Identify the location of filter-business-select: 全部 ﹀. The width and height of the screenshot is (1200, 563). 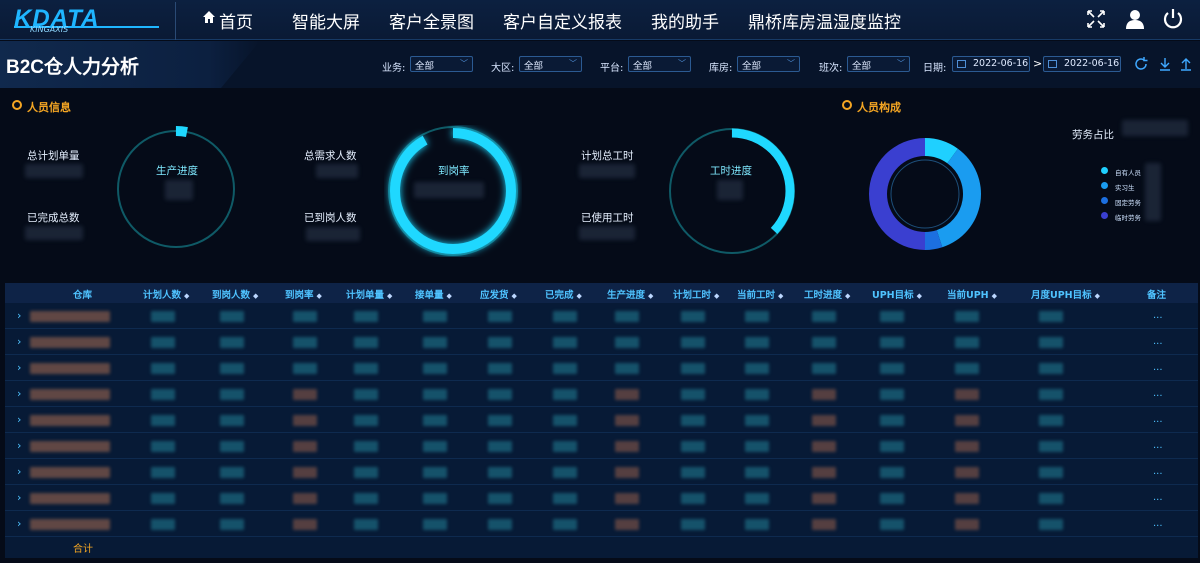
(441, 64).